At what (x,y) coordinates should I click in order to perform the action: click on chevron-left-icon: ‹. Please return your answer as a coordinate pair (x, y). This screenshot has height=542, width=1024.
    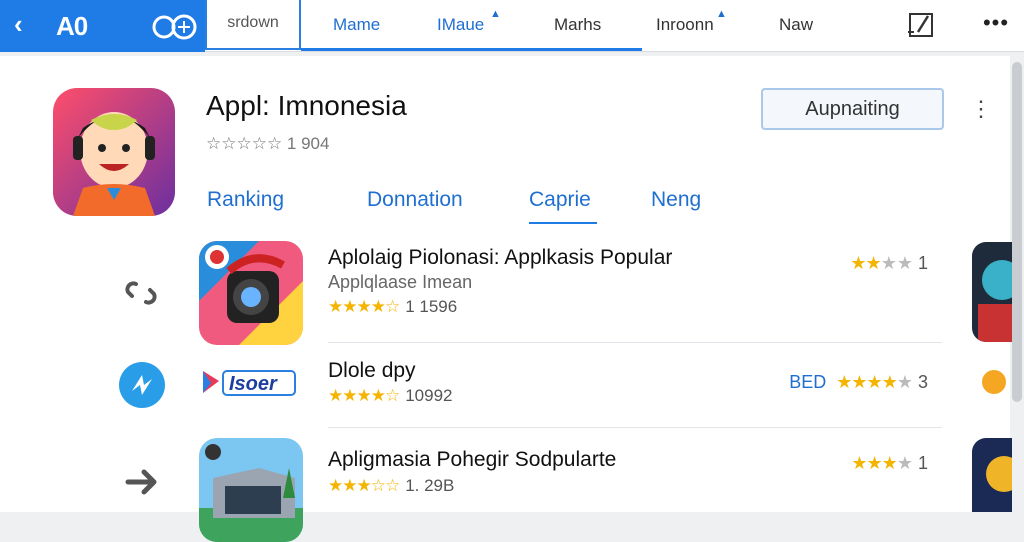
    Looking at the image, I should click on (18, 24).